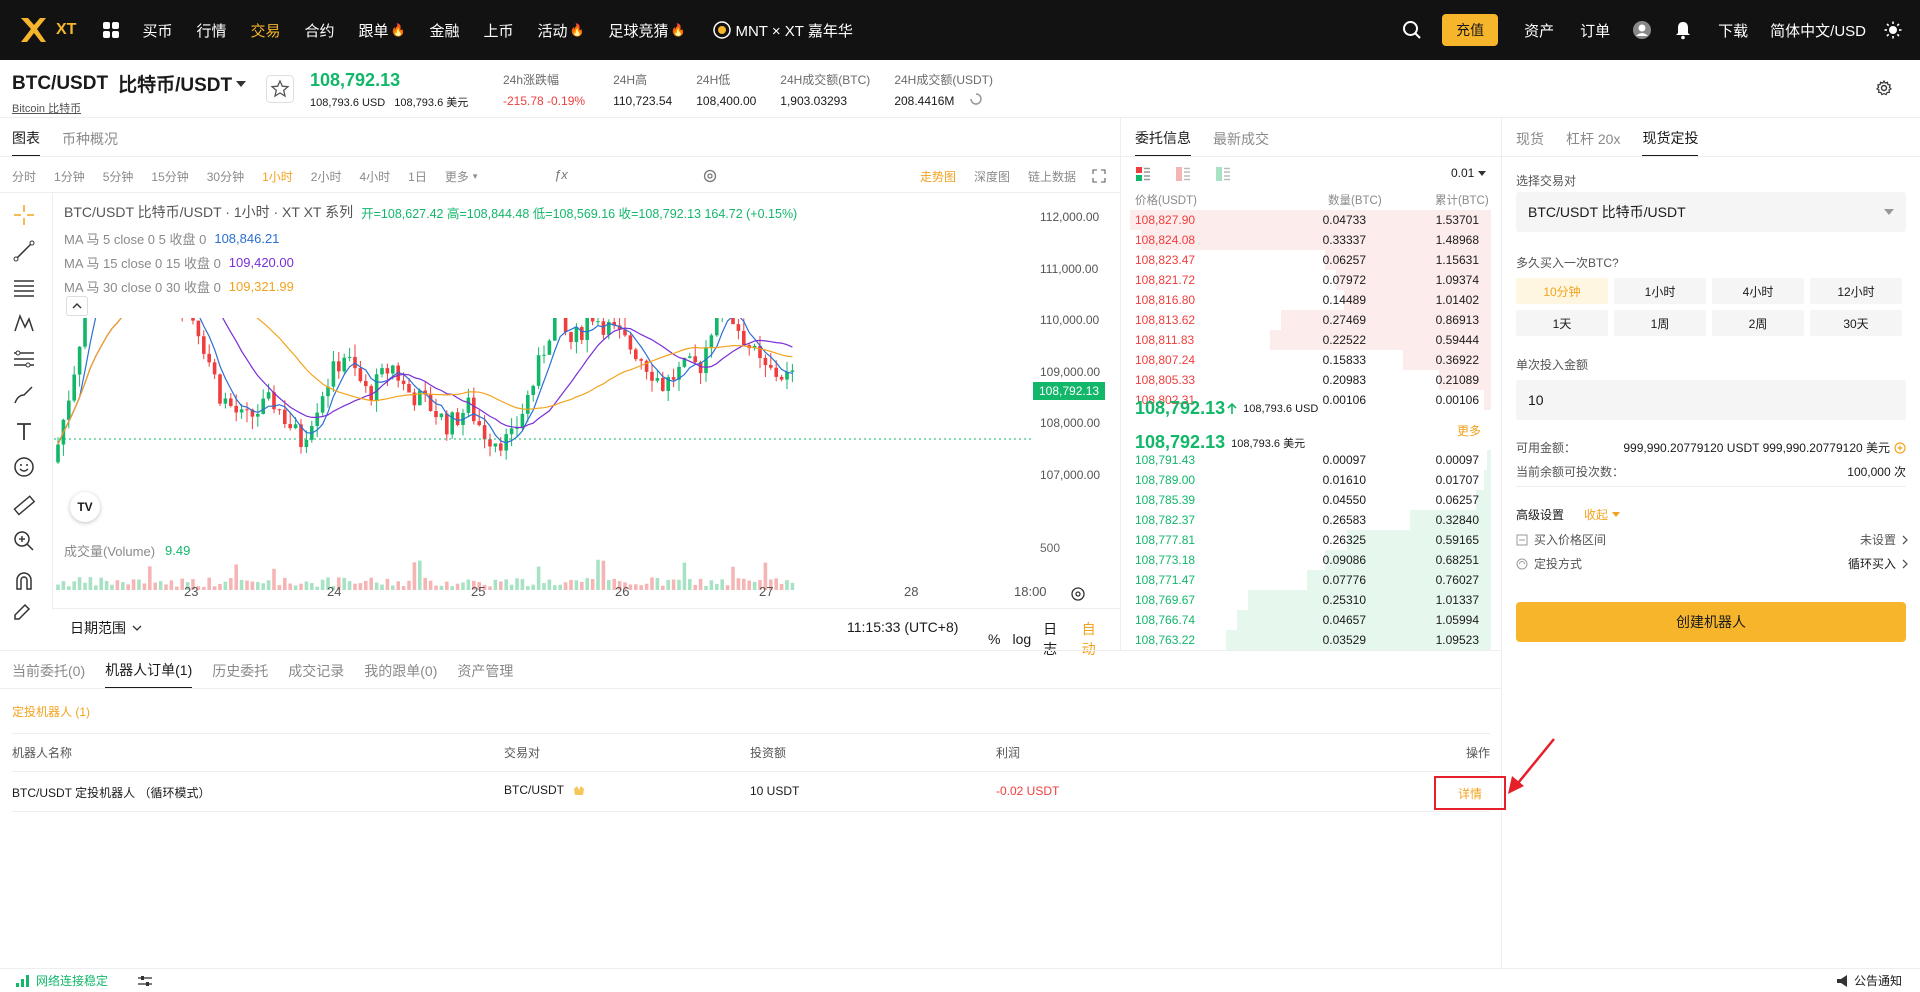  I want to click on assets-link: 资产, so click(1539, 30).